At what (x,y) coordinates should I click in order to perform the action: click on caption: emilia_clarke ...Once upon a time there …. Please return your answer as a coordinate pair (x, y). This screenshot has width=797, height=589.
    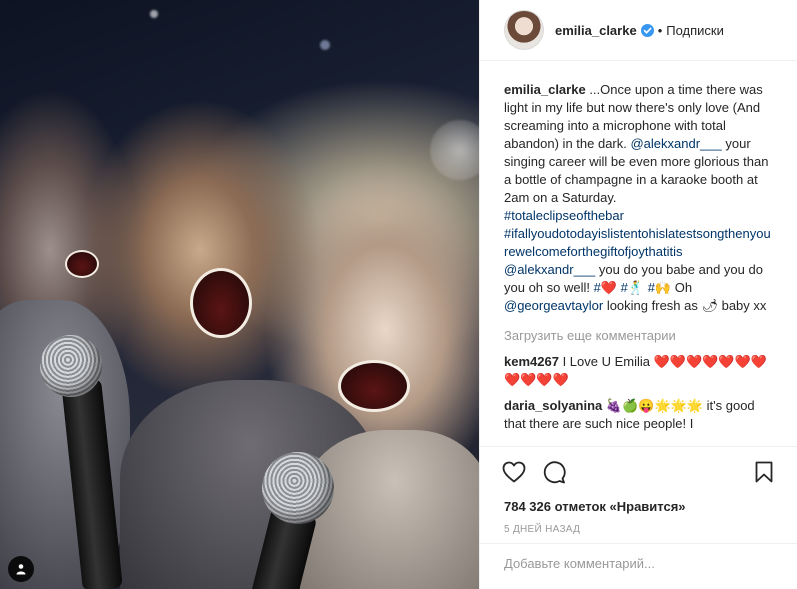
    Looking at the image, I should click on (639, 198).